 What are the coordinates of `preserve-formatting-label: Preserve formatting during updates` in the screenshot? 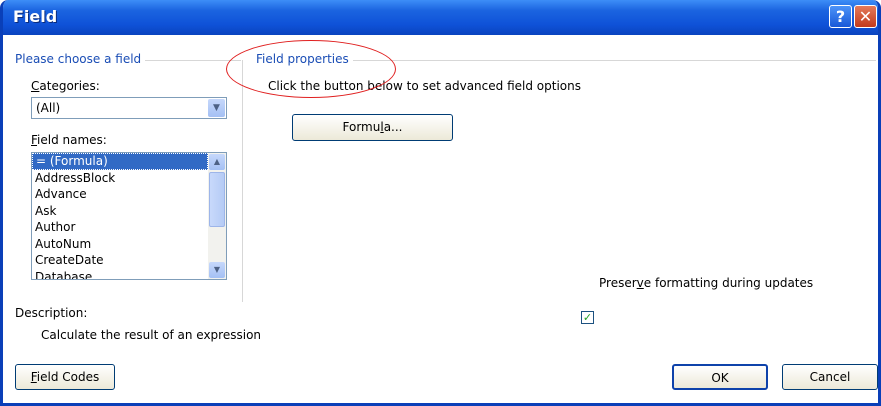 It's located at (706, 283).